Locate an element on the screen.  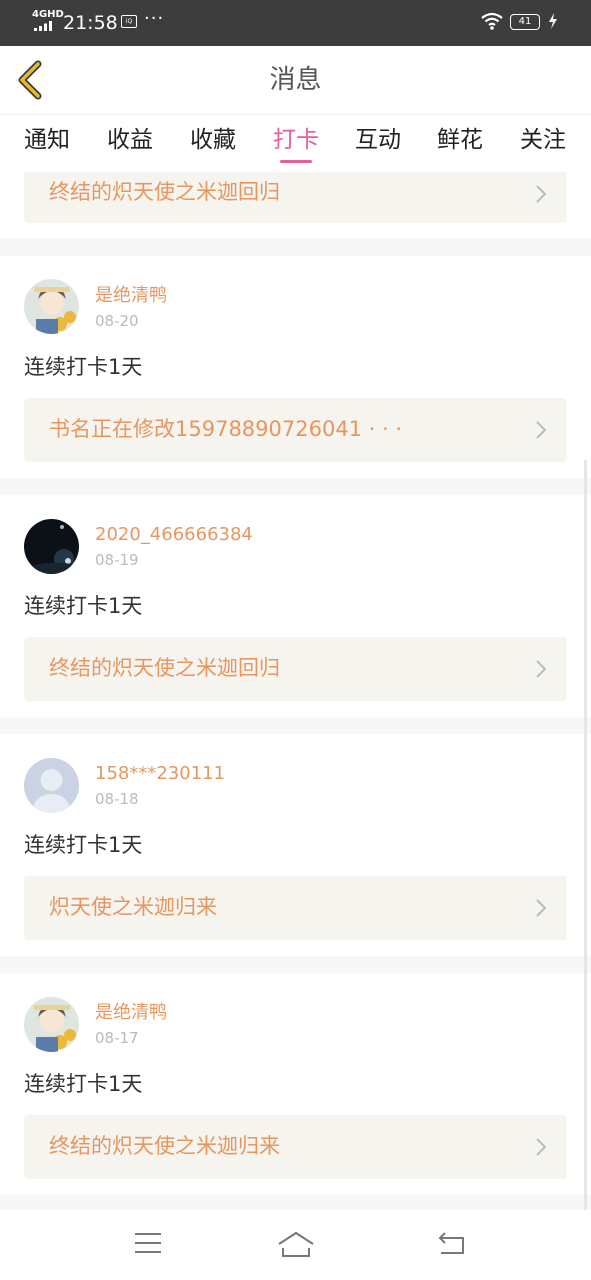
book-title: 终结的炽天使之米迦归来 is located at coordinates (164, 1146).